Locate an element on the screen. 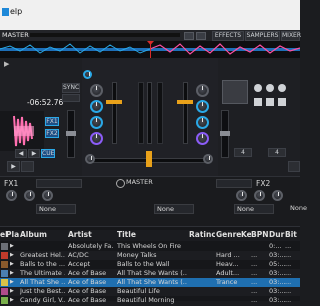 The width and height of the screenshot is (320, 306). sync-sub-button is located at coordinates (71, 98).